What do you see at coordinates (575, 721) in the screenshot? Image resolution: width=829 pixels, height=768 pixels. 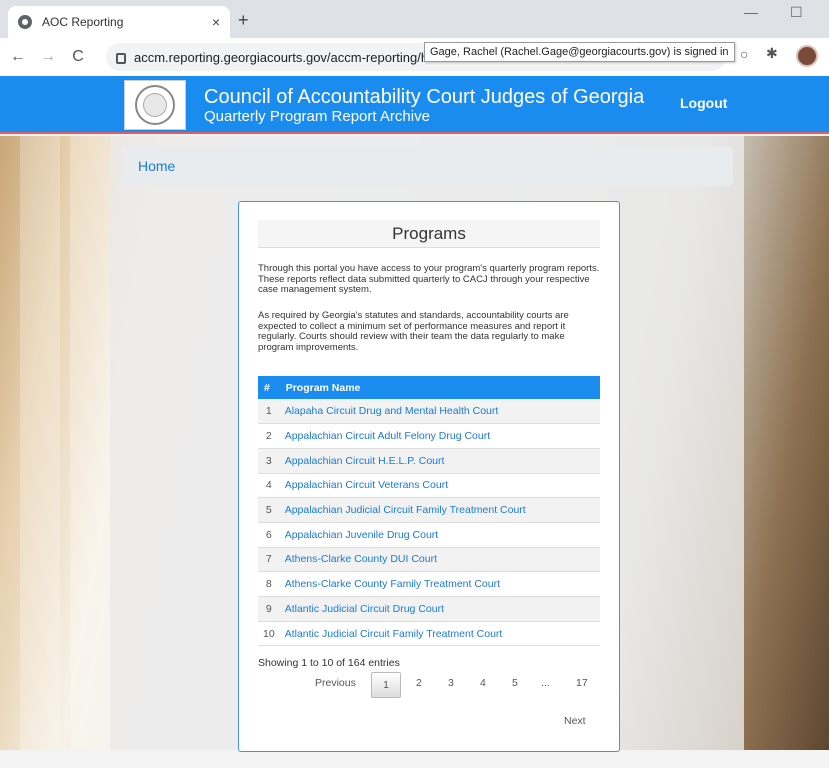 I see `pagination-next: Next` at bounding box center [575, 721].